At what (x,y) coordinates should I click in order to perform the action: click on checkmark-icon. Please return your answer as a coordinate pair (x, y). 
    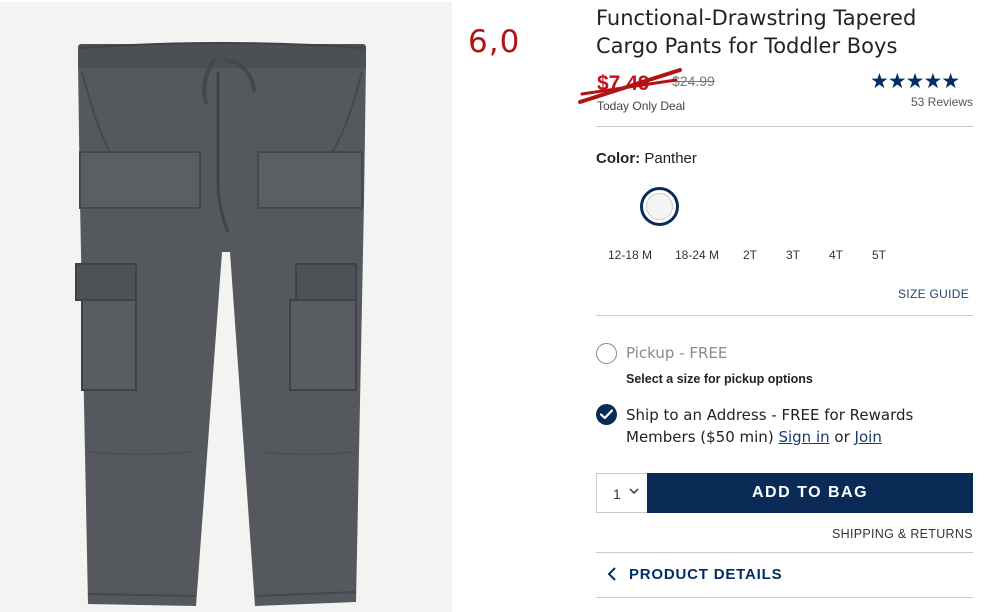
    Looking at the image, I should click on (606, 414).